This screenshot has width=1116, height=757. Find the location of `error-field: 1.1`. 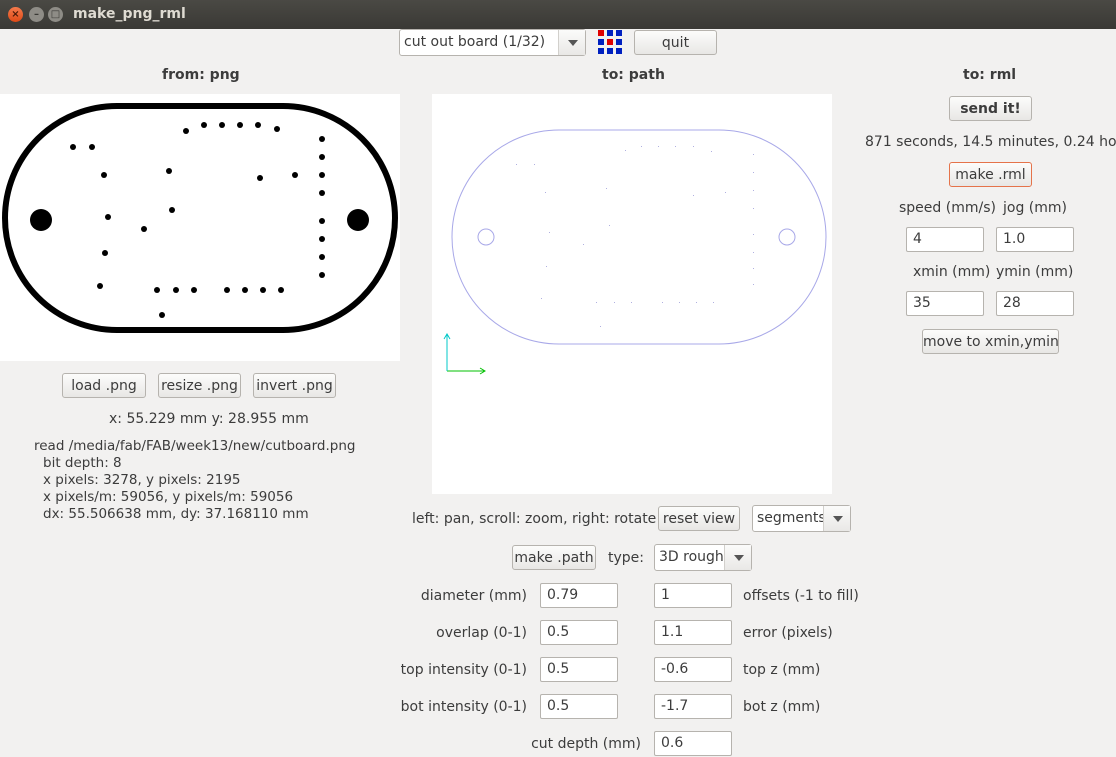

error-field: 1.1 is located at coordinates (693, 632).